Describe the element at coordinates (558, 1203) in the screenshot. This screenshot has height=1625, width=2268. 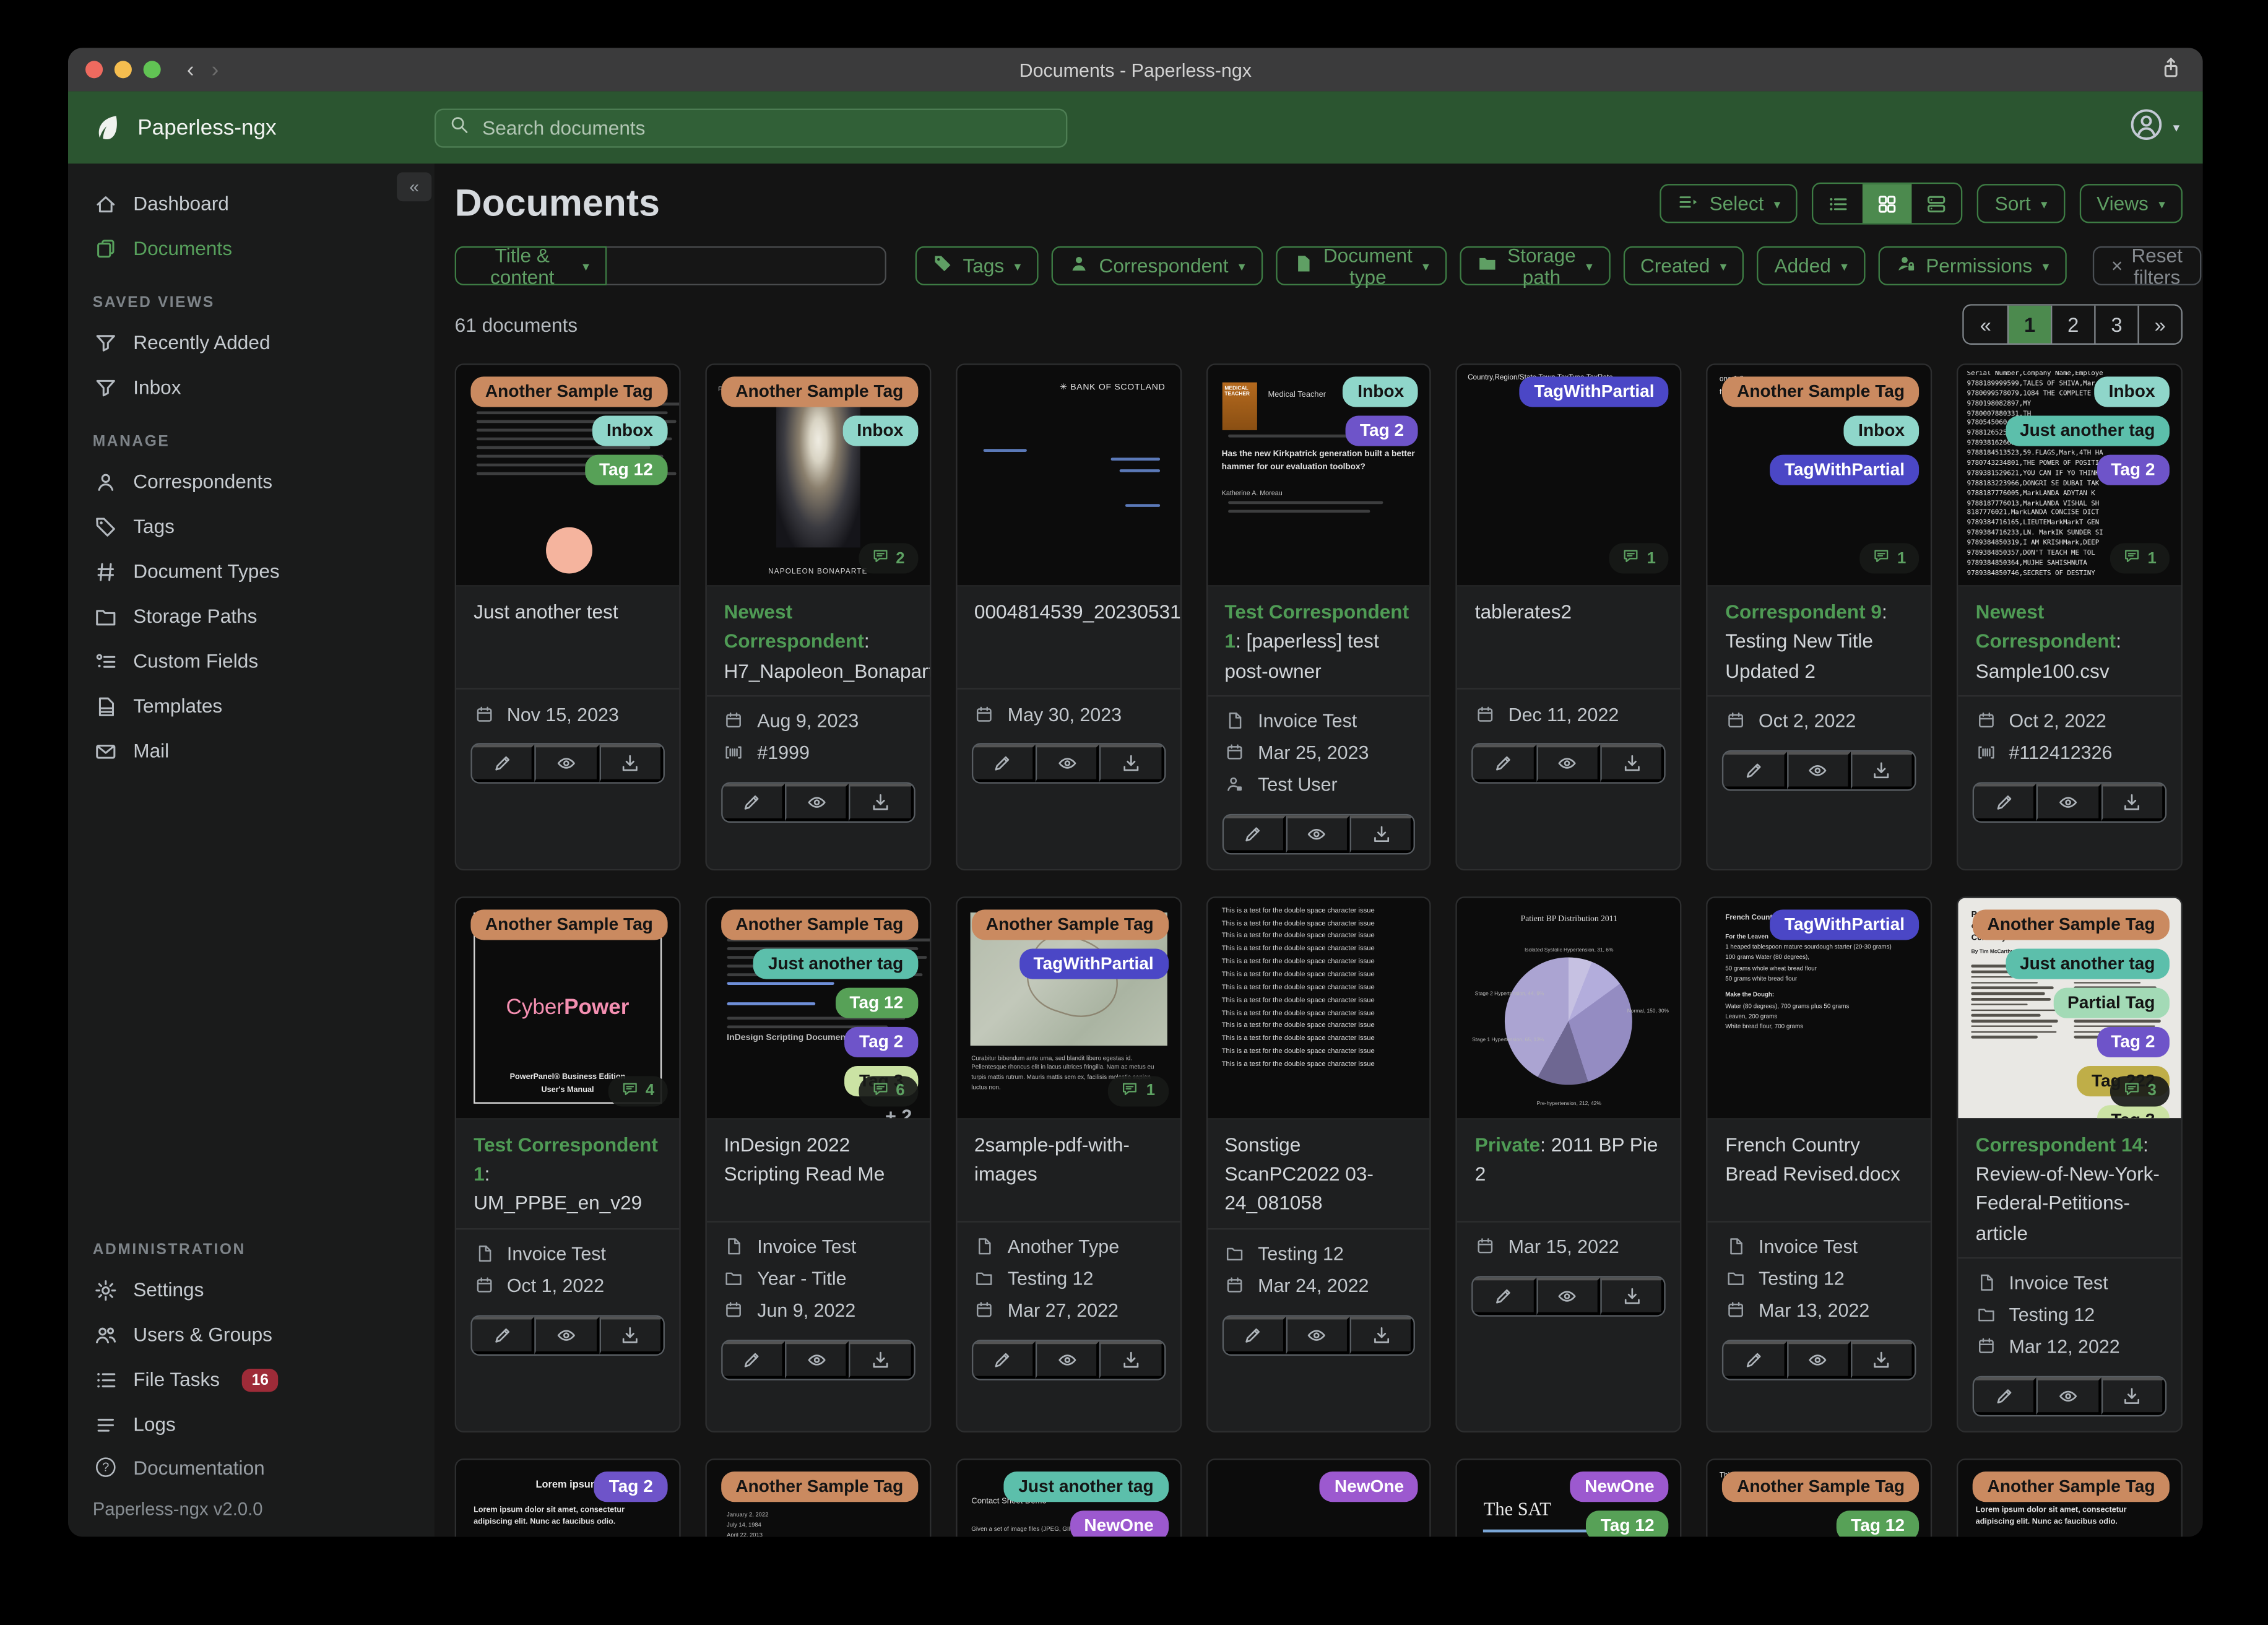
I see `card-title: UM_PPBE_en_v29` at that location.